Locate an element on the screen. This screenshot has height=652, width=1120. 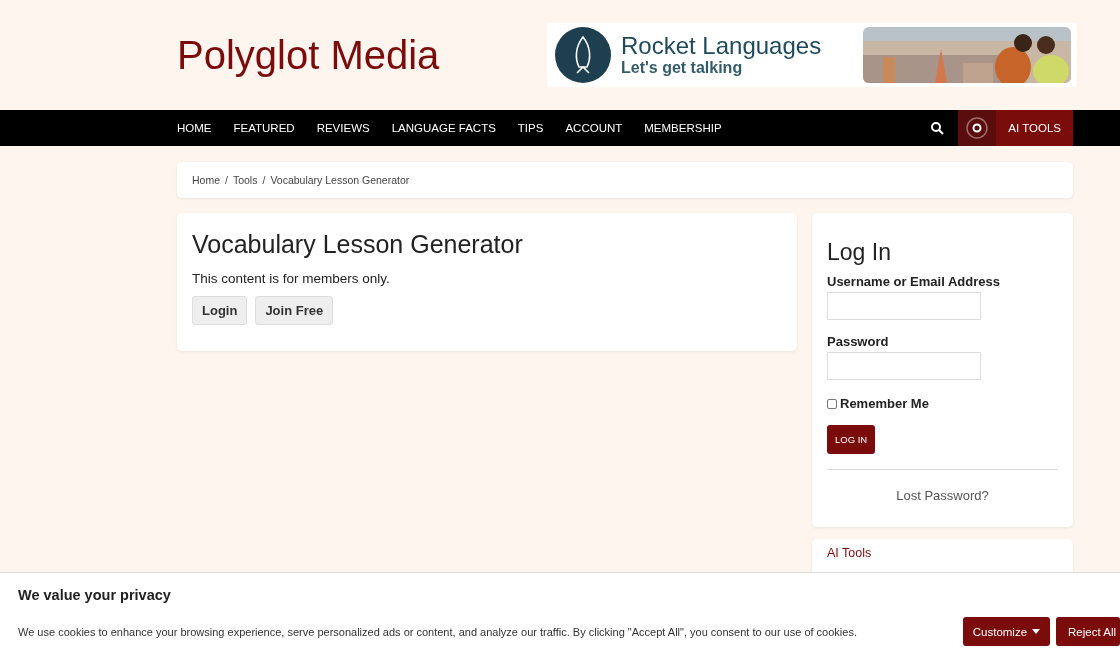
login-title: Log In is located at coordinates (859, 252).